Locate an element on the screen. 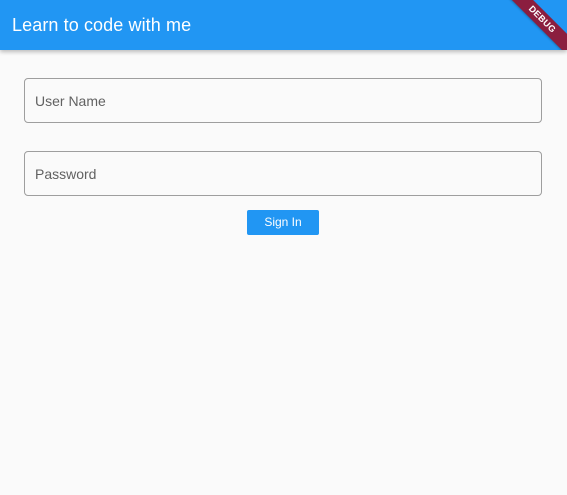 This screenshot has width=567, height=495. password-field is located at coordinates (283, 173).